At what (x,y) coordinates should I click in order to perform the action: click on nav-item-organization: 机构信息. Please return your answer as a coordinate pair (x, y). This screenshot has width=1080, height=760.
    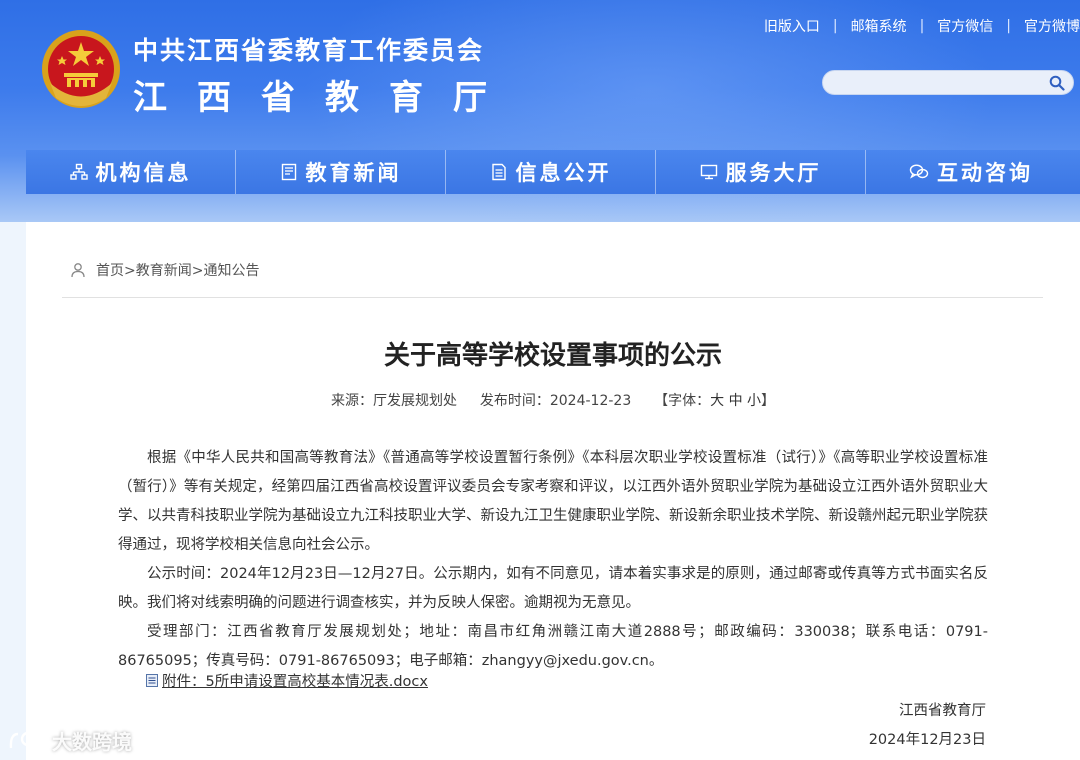
    Looking at the image, I should click on (131, 172).